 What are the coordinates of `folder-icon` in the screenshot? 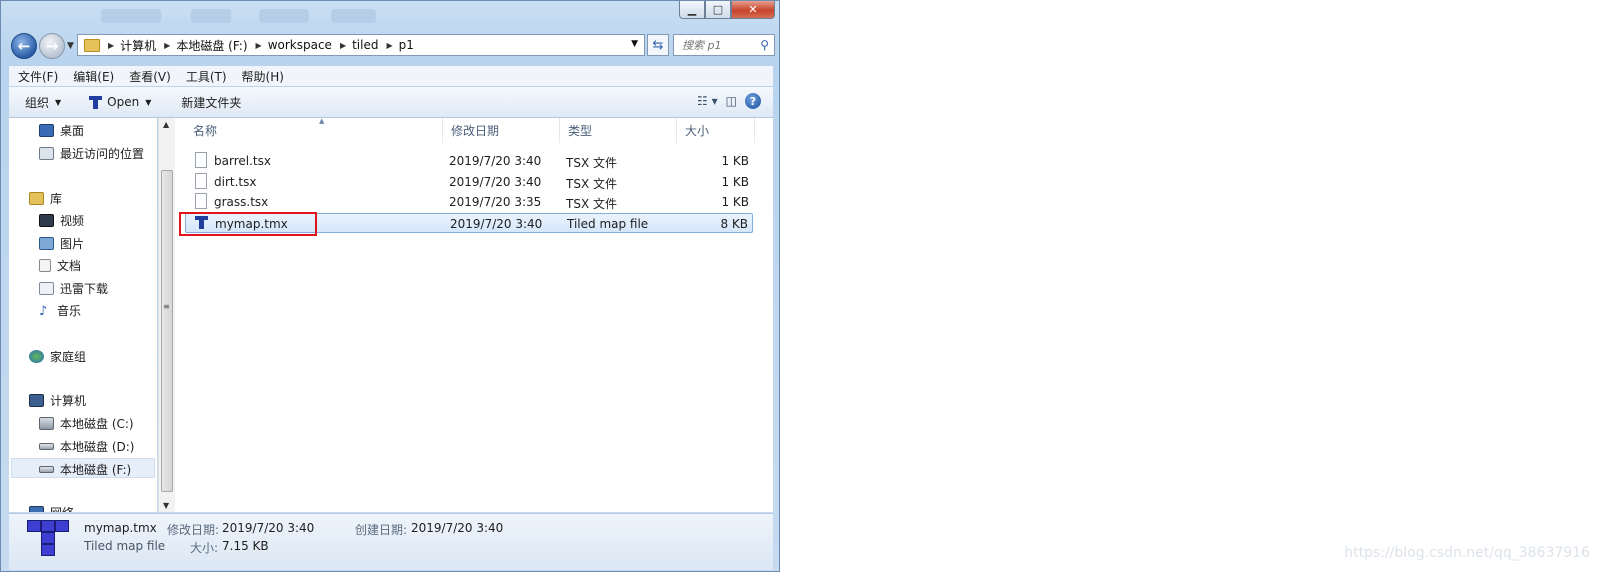 It's located at (92, 45).